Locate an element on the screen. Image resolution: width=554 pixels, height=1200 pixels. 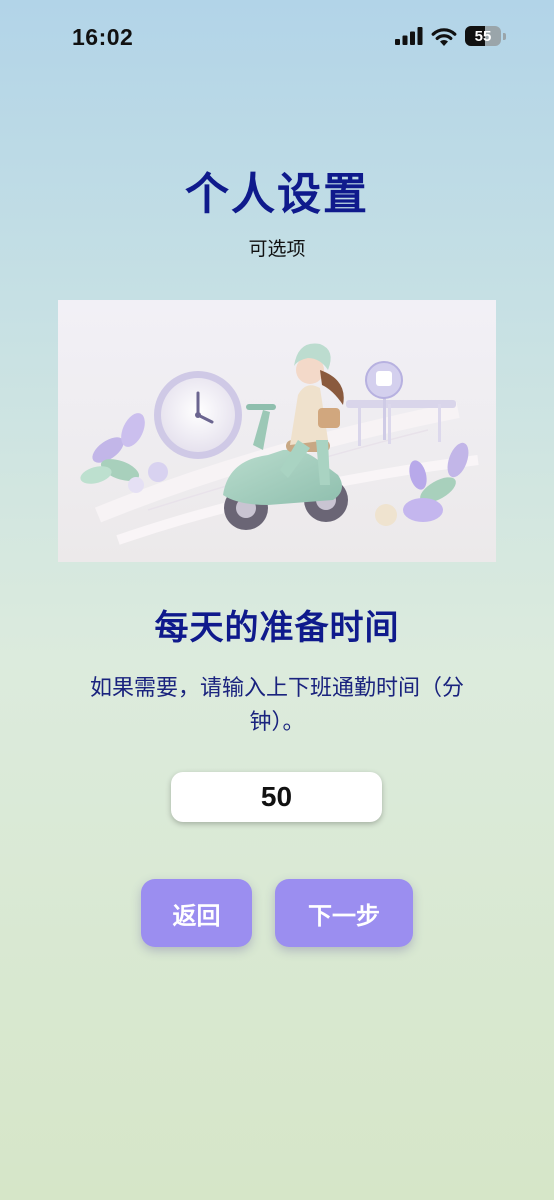
commute-minutes-input is located at coordinates (276, 797).